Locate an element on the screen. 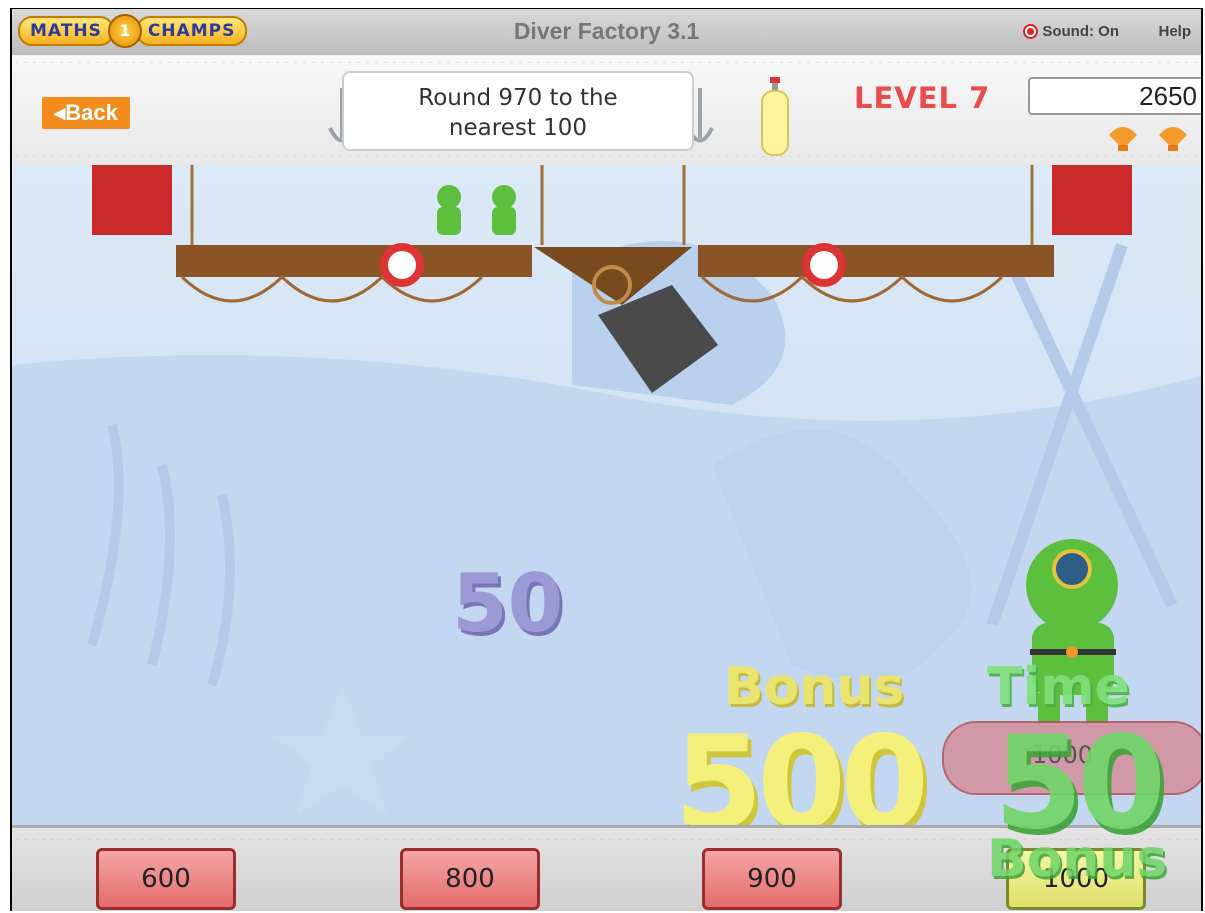 Image resolution: width=1205 pixels, height=913 pixels. sound-toggle: Sound: On is located at coordinates (1071, 31).